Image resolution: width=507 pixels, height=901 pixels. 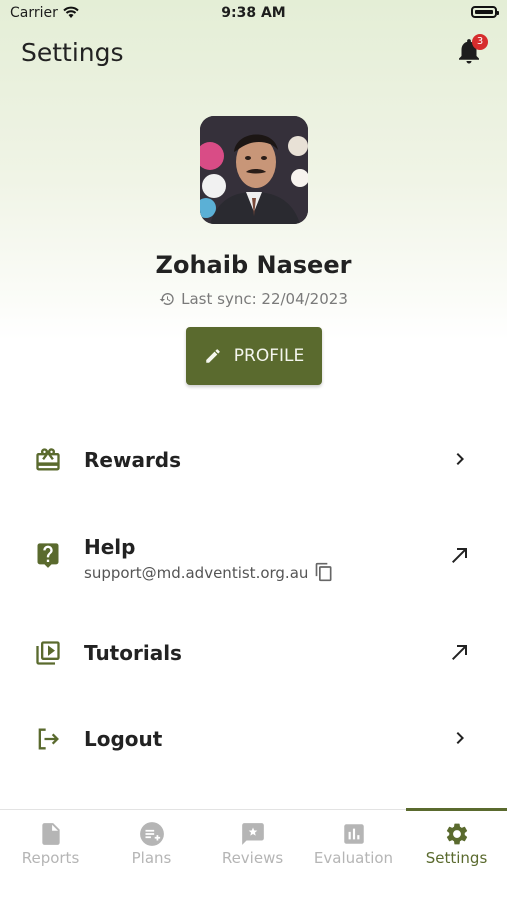 I want to click on notification-badge: 3, so click(x=480, y=42).